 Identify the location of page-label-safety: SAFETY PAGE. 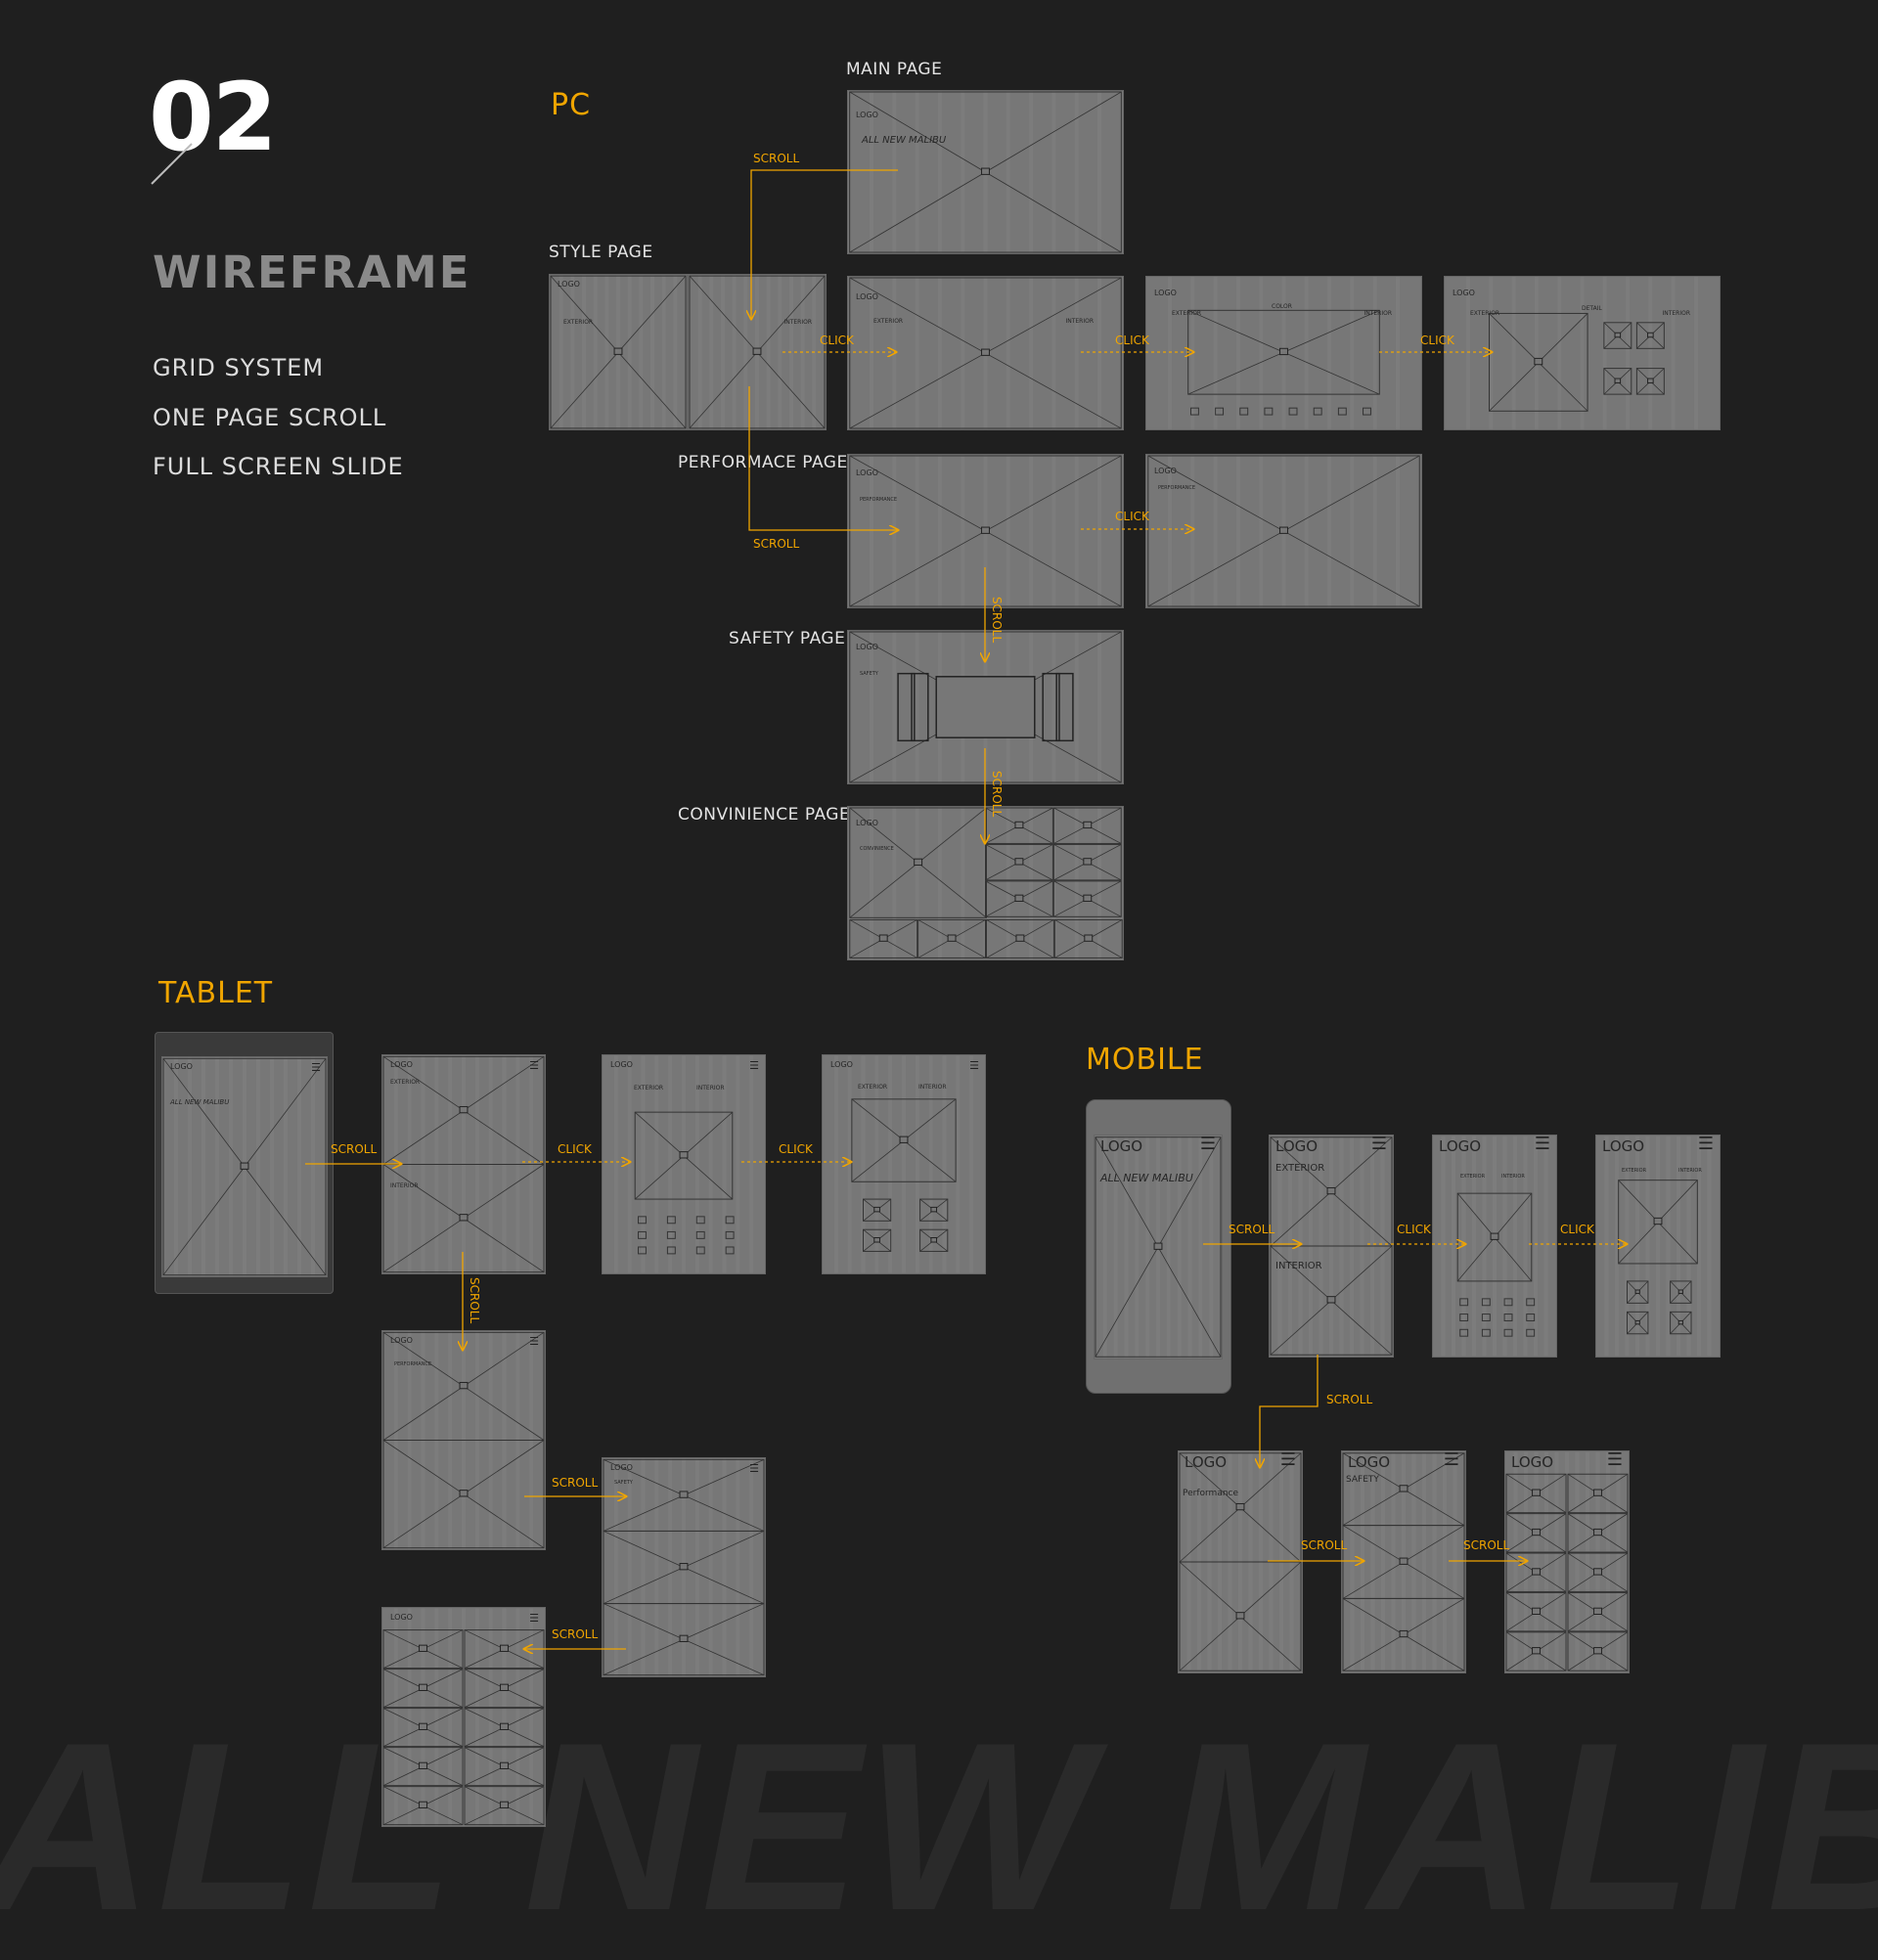
(787, 638).